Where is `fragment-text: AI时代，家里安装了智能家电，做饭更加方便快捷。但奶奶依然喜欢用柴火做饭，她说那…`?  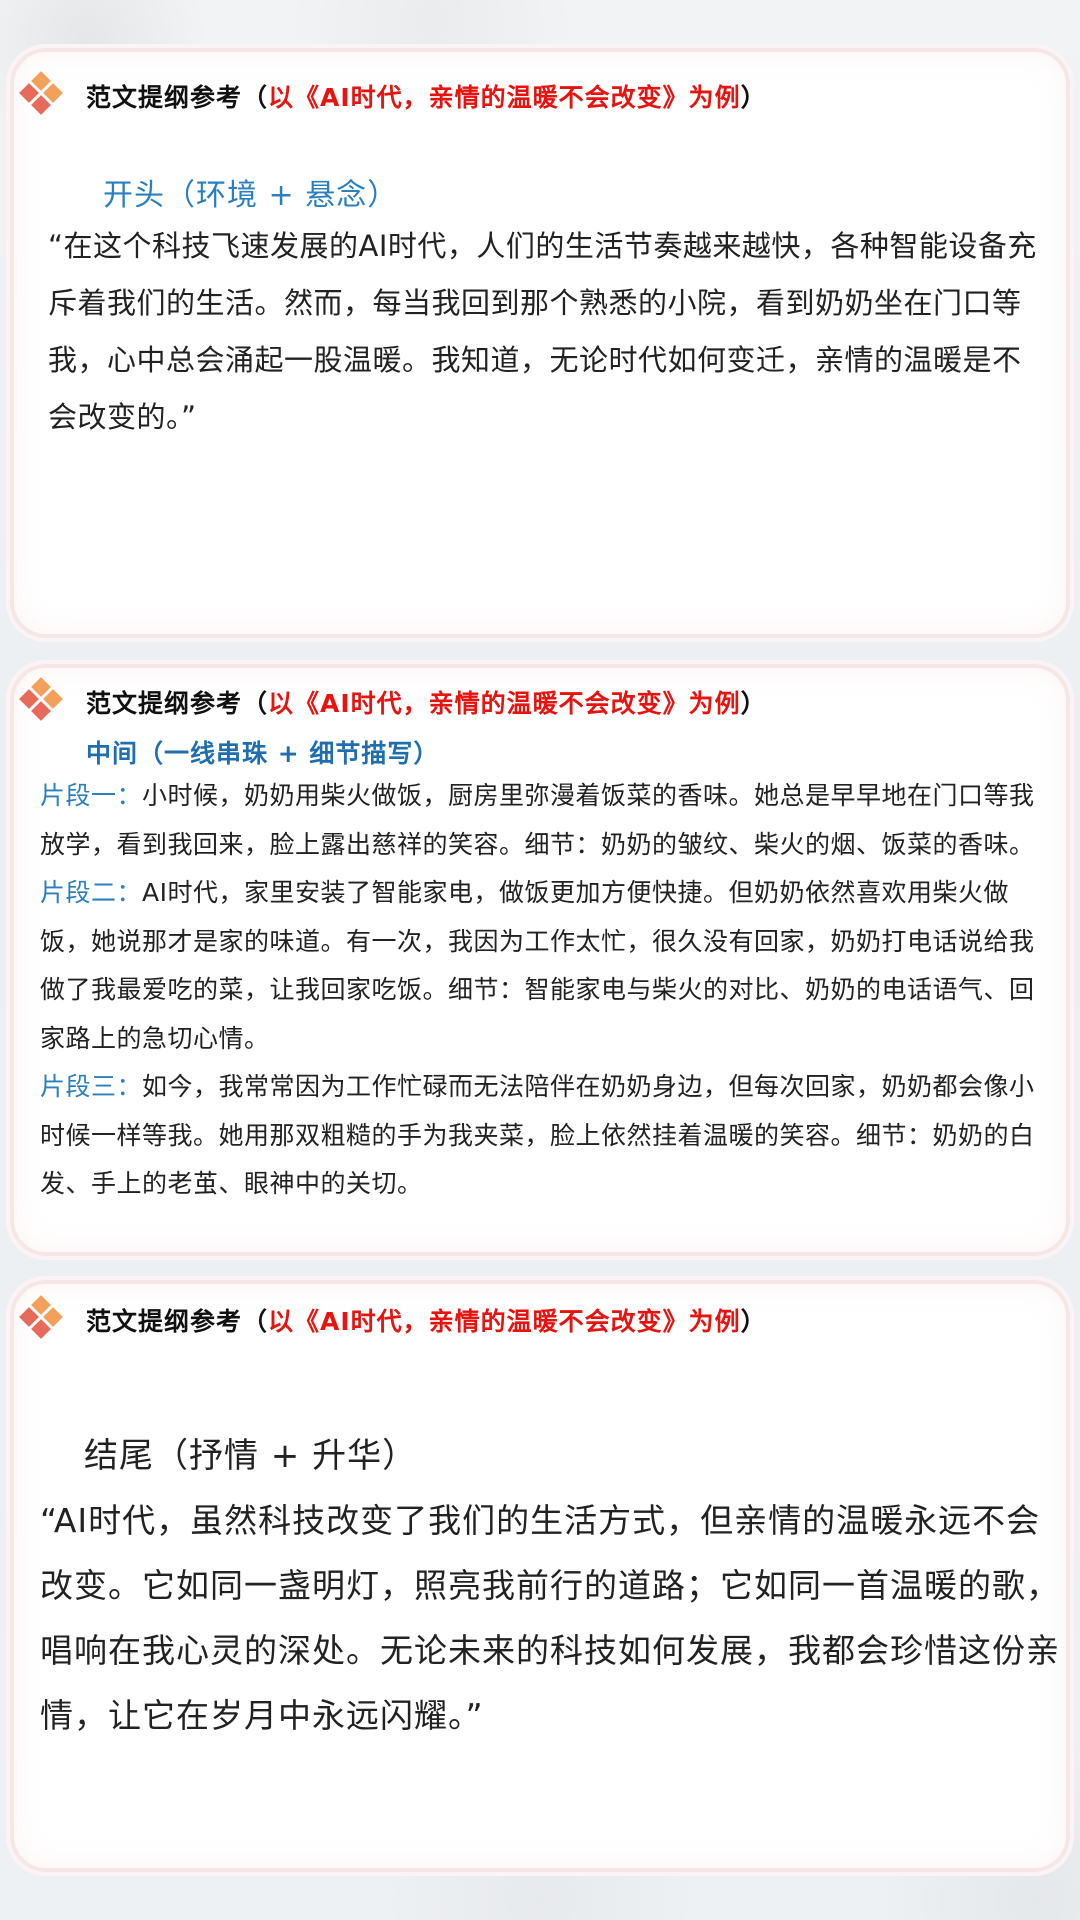
fragment-text: AI时代，家里安装了智能家电，做饭更加方便快捷。但奶奶依然喜欢用柴火做饭，她说那… is located at coordinates (537, 965).